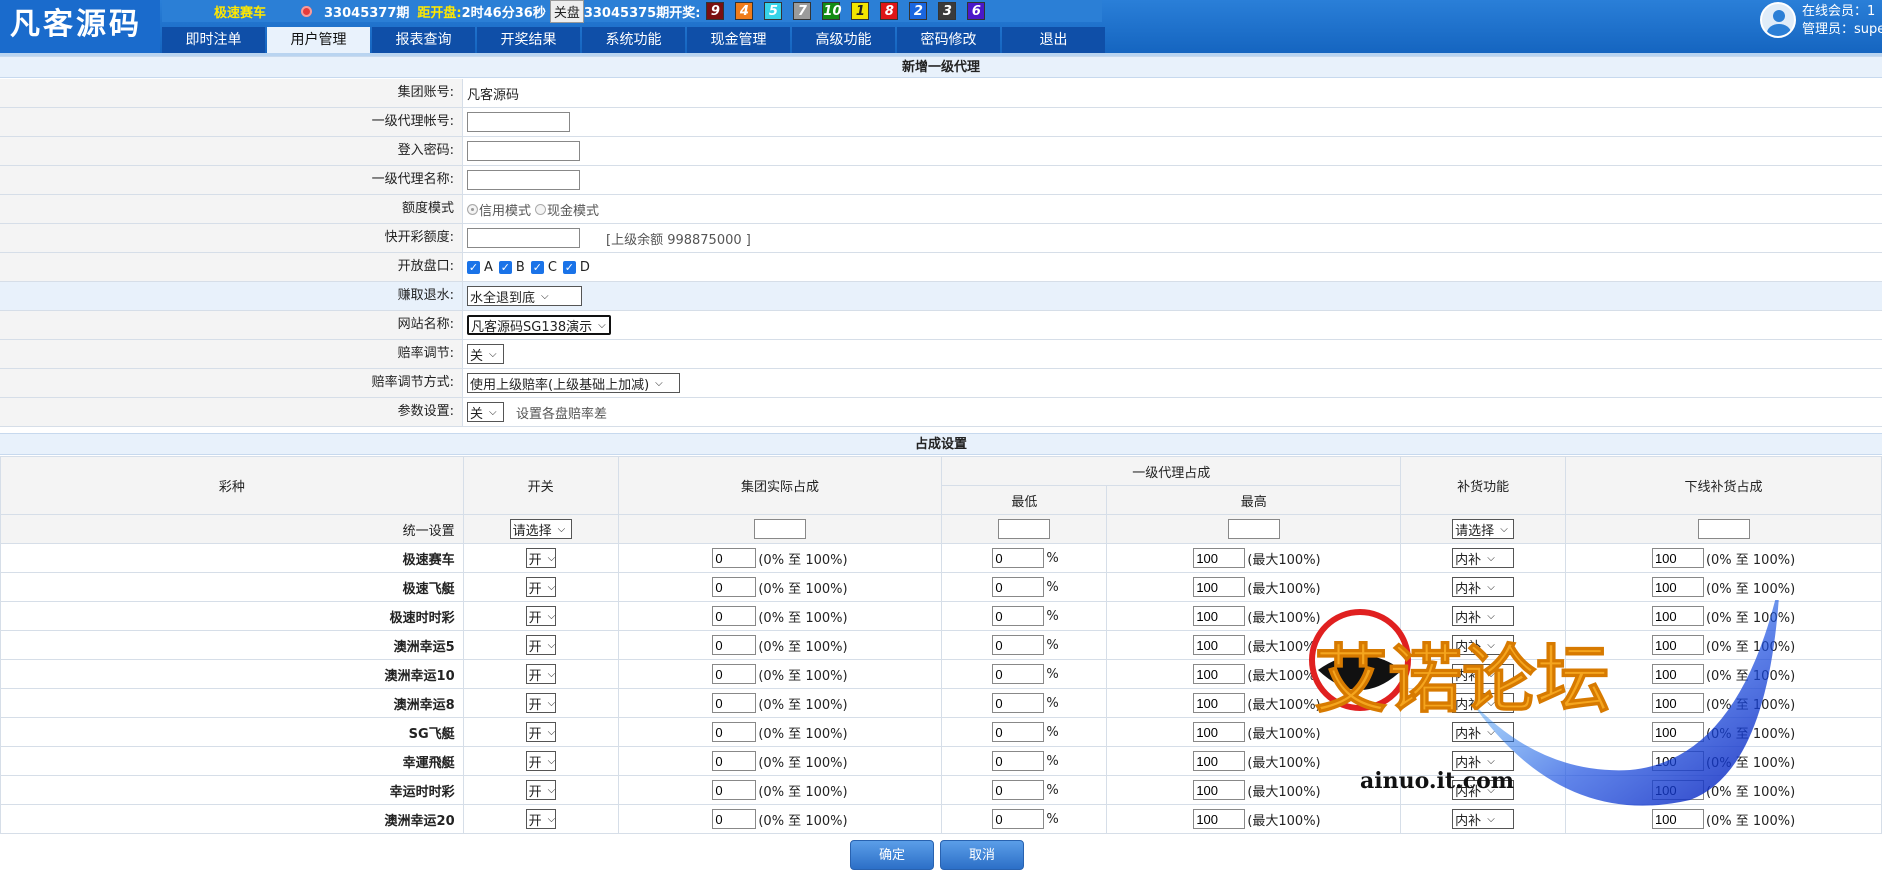  What do you see at coordinates (738, 40) in the screenshot?
I see `nav-tab: 现金管理` at bounding box center [738, 40].